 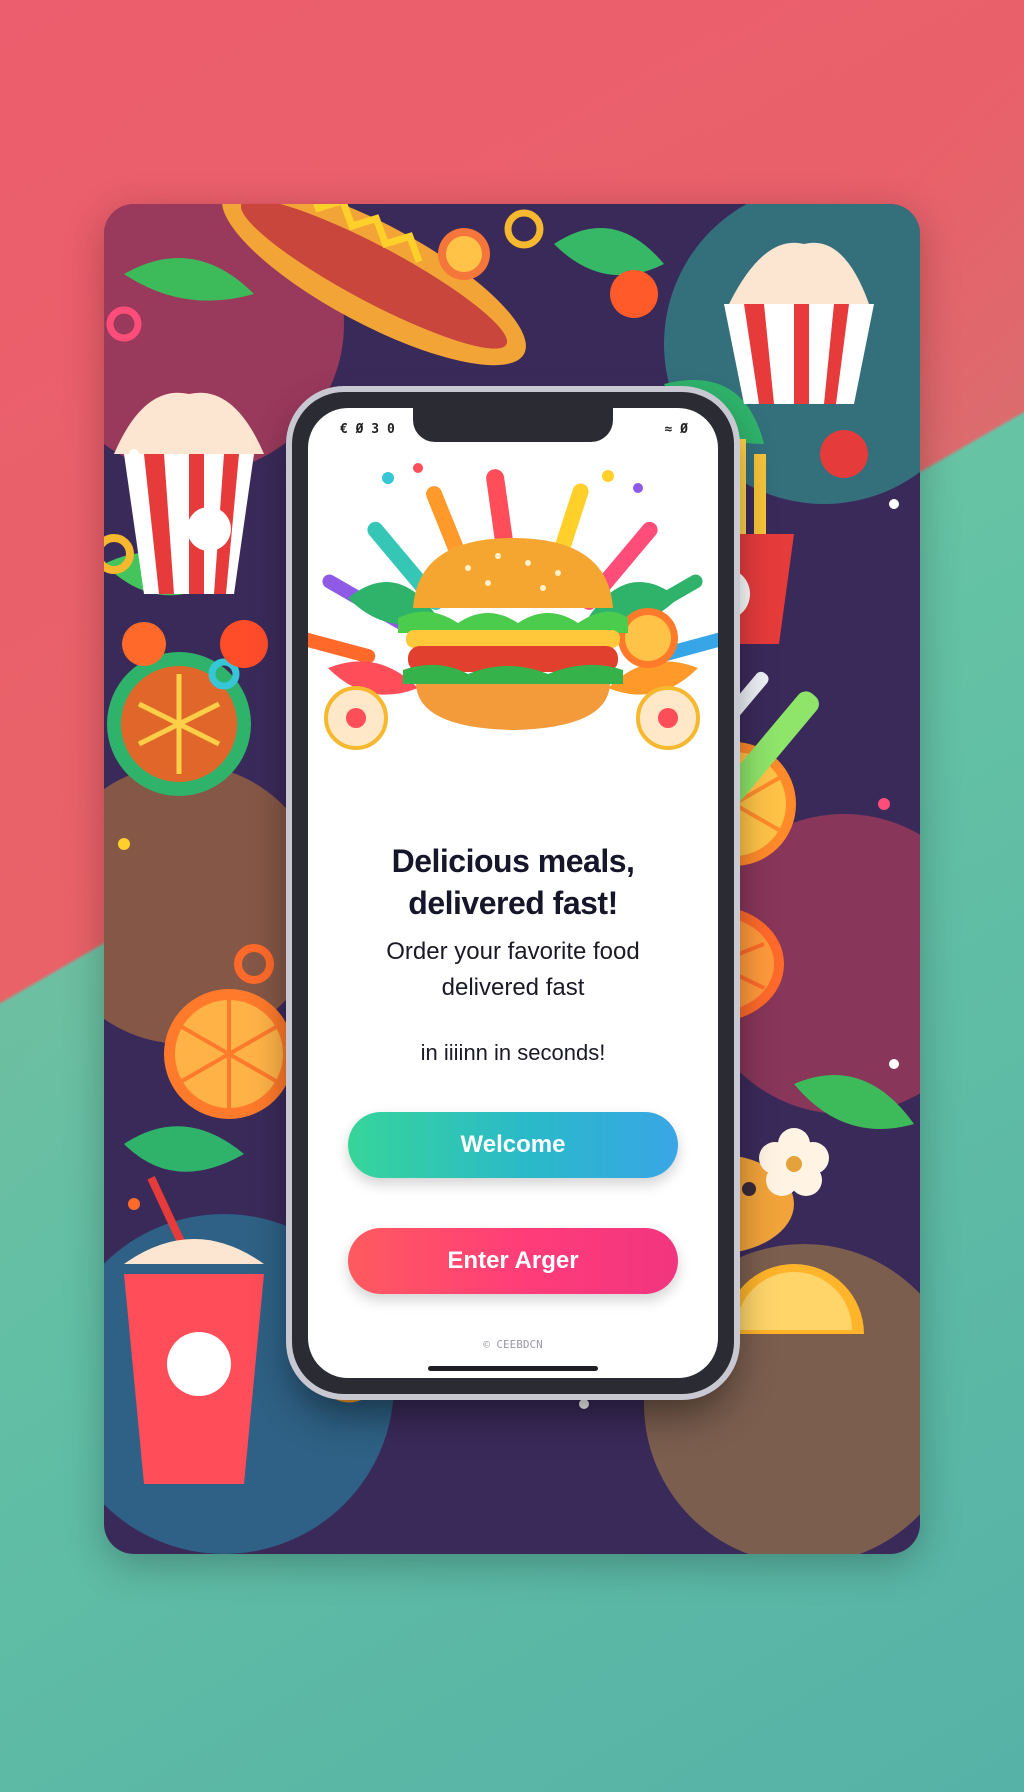 What do you see at coordinates (513, 861) in the screenshot?
I see `headline-line-1: Delicious meals,` at bounding box center [513, 861].